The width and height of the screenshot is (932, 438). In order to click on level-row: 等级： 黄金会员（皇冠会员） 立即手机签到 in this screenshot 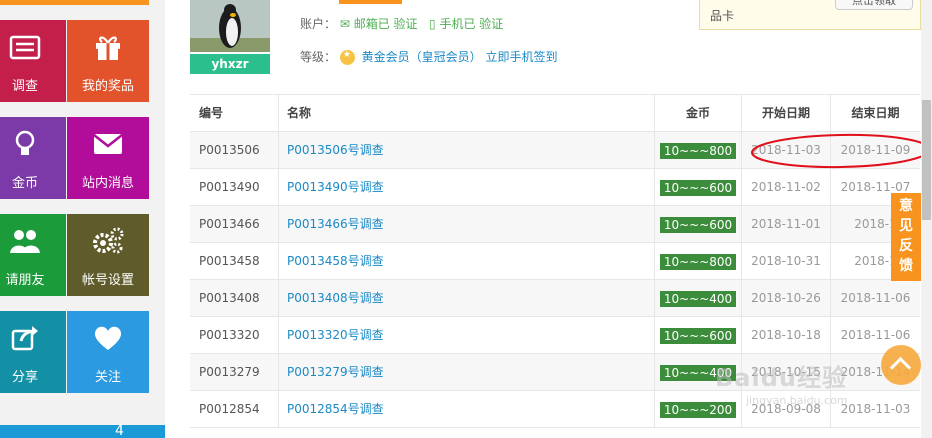, I will do `click(429, 56)`.